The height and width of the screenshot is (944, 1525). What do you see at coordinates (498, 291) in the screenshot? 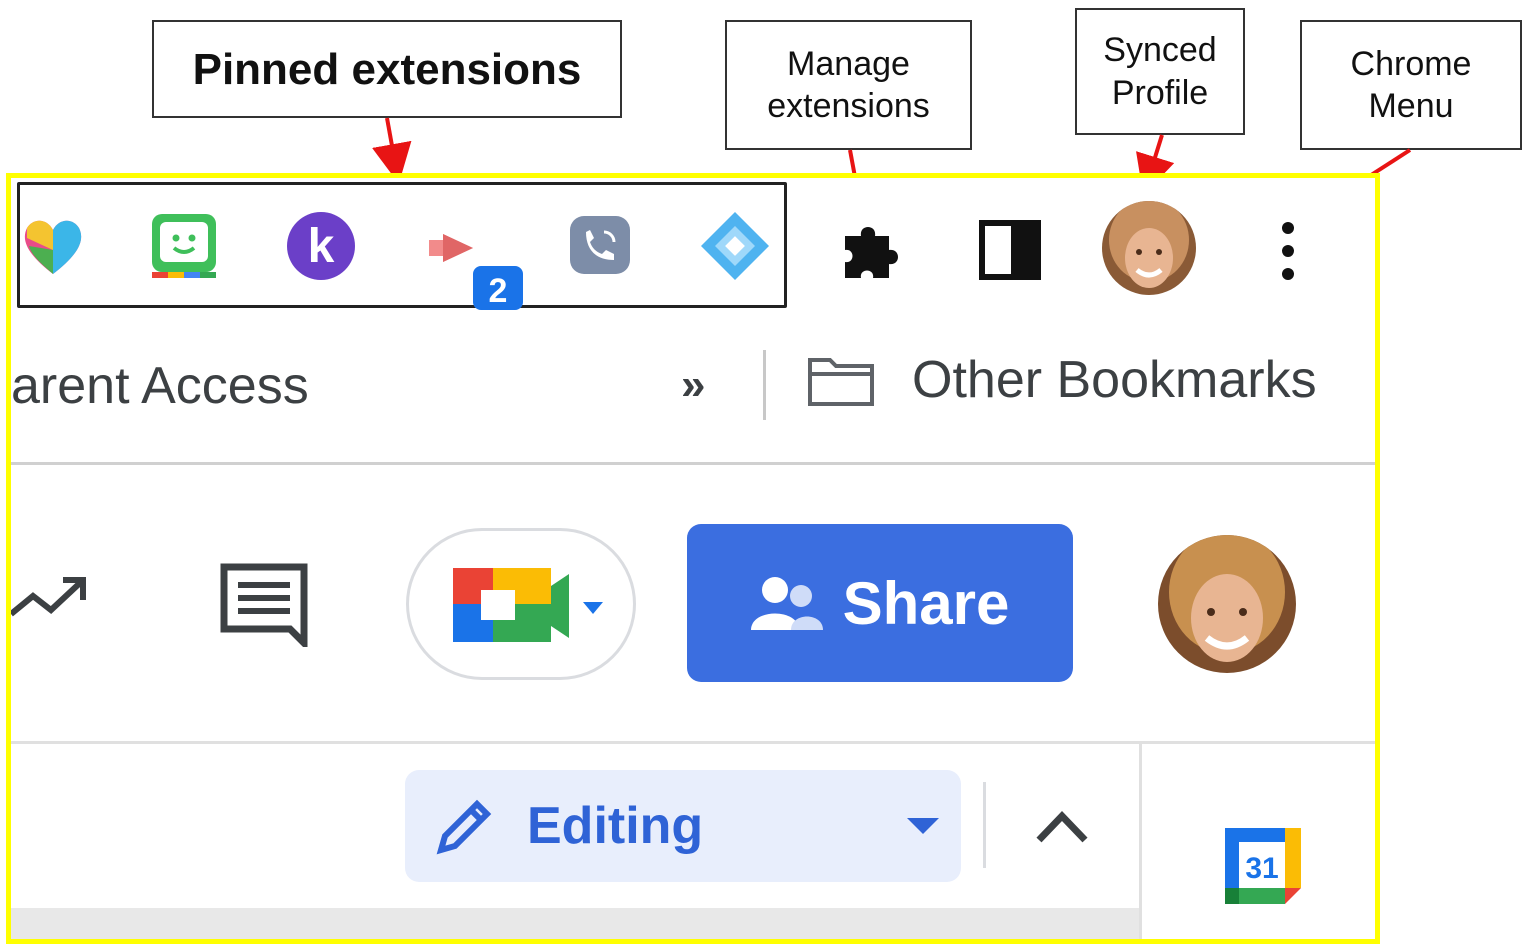
I see `extension-badge: 2` at bounding box center [498, 291].